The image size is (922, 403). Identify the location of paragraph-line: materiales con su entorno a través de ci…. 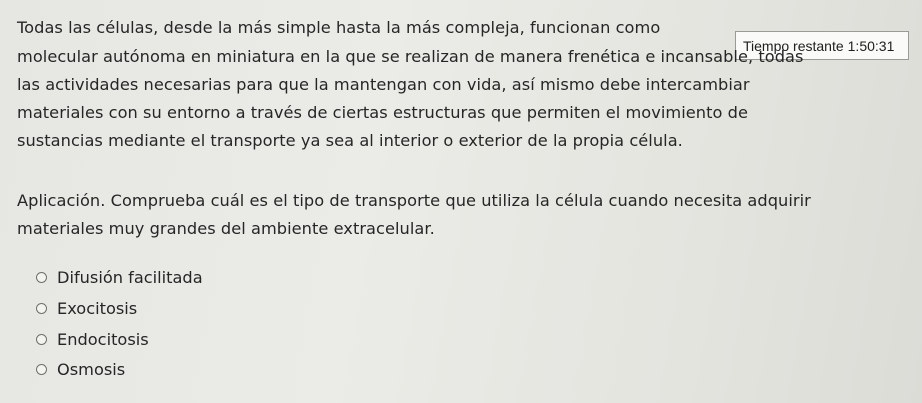
(382, 112).